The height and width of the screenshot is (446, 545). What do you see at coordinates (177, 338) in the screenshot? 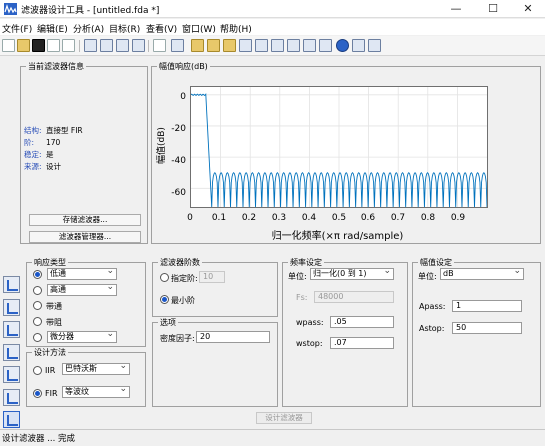
I see `density-factor-label: 密度因子:` at bounding box center [177, 338].